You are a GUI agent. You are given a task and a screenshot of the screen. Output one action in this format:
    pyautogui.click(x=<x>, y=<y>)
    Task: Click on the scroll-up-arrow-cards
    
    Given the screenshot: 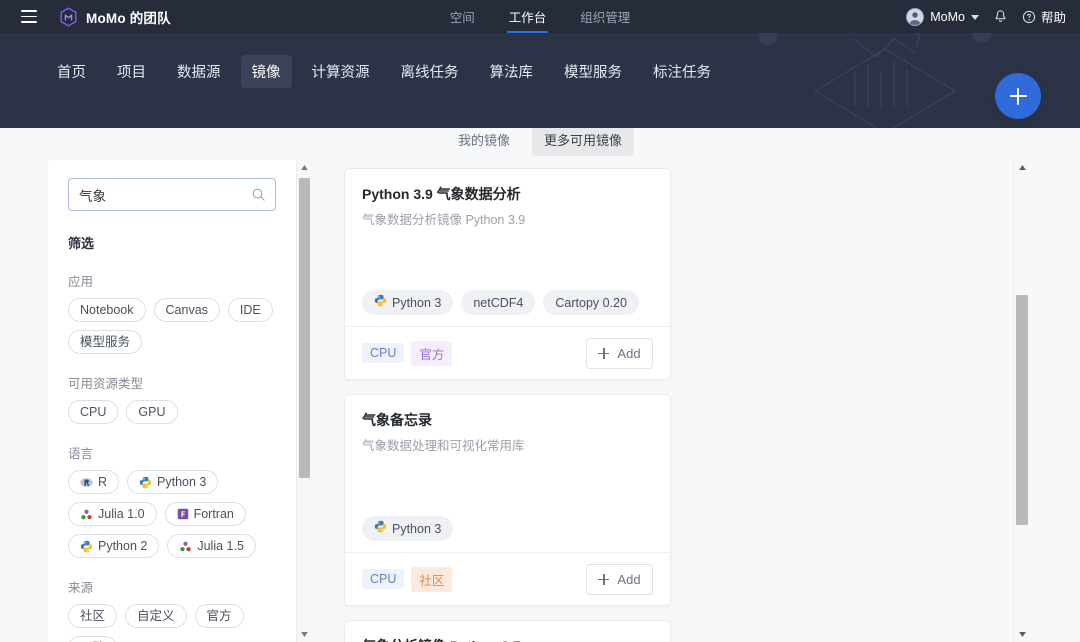 What is the action you would take?
    pyautogui.click(x=1022, y=167)
    